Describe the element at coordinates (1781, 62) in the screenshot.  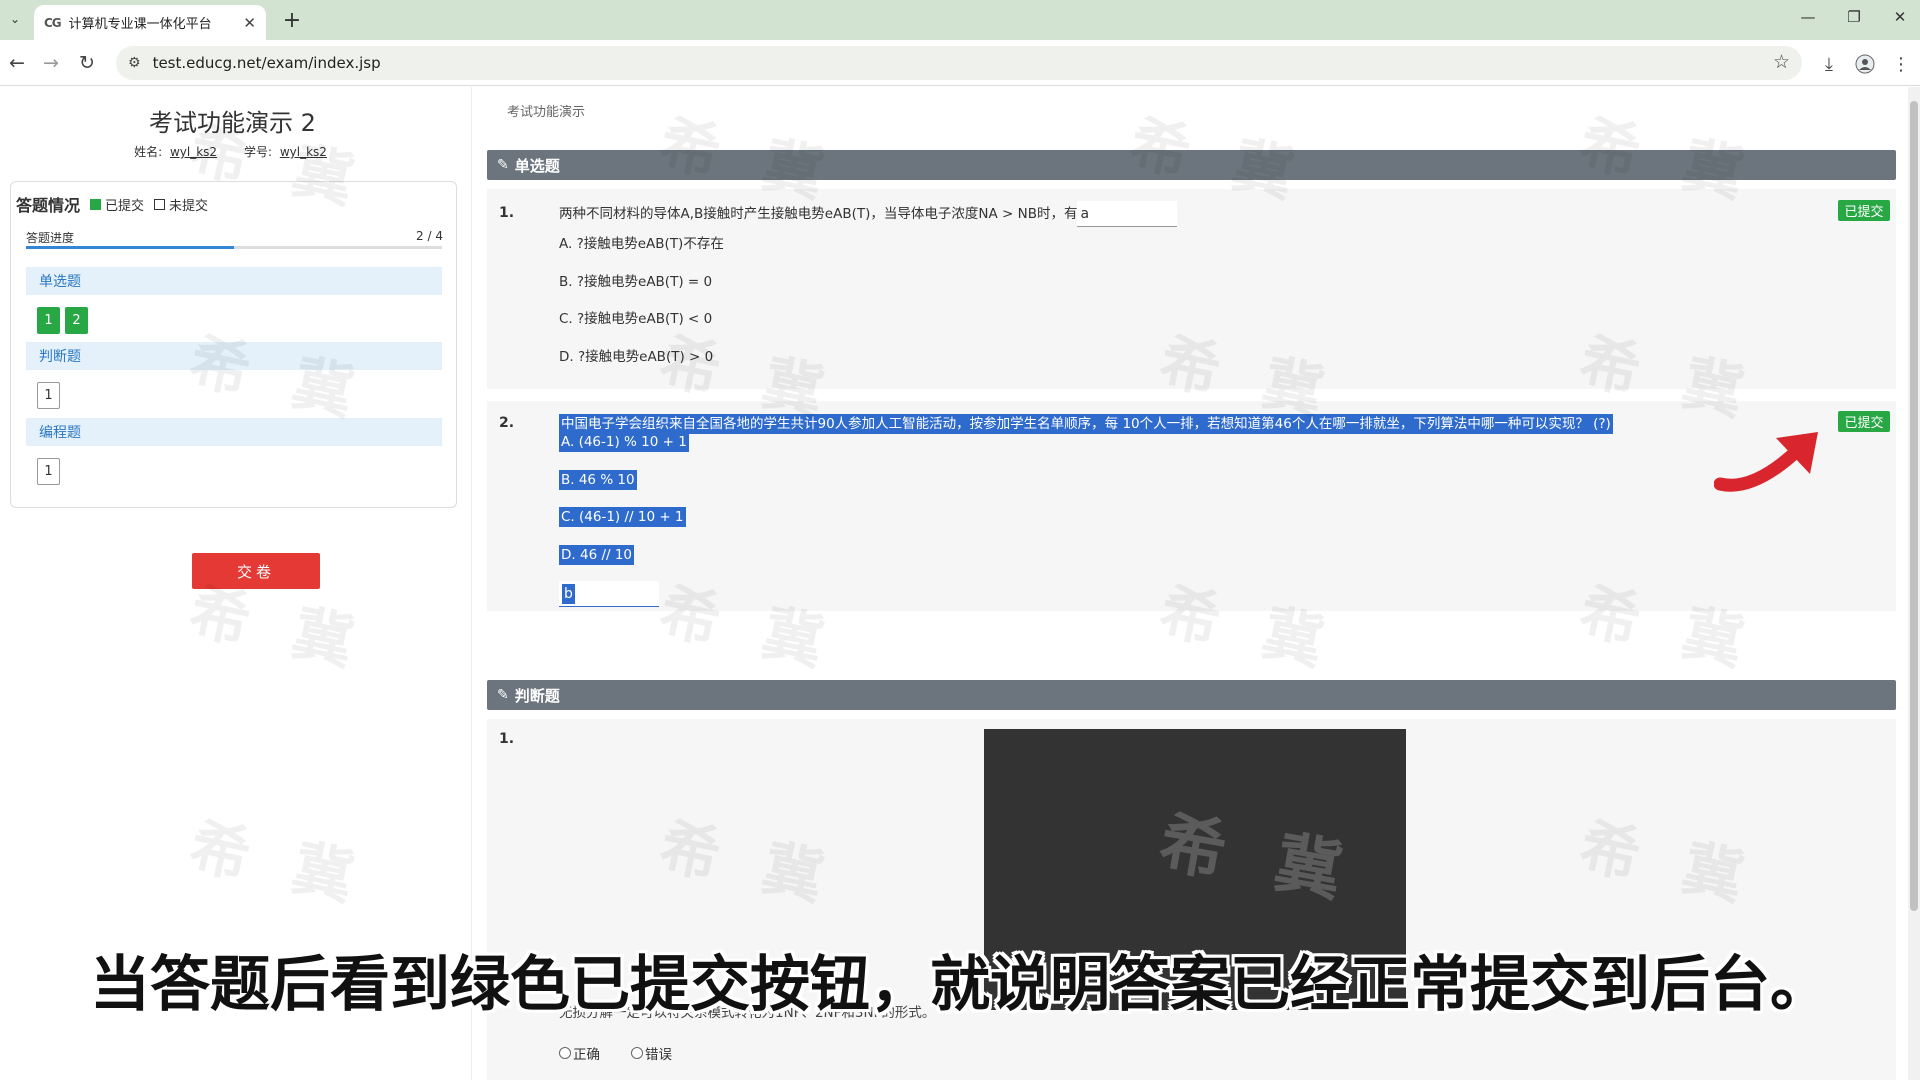
I see `bookmark-star-icon: ☆` at that location.